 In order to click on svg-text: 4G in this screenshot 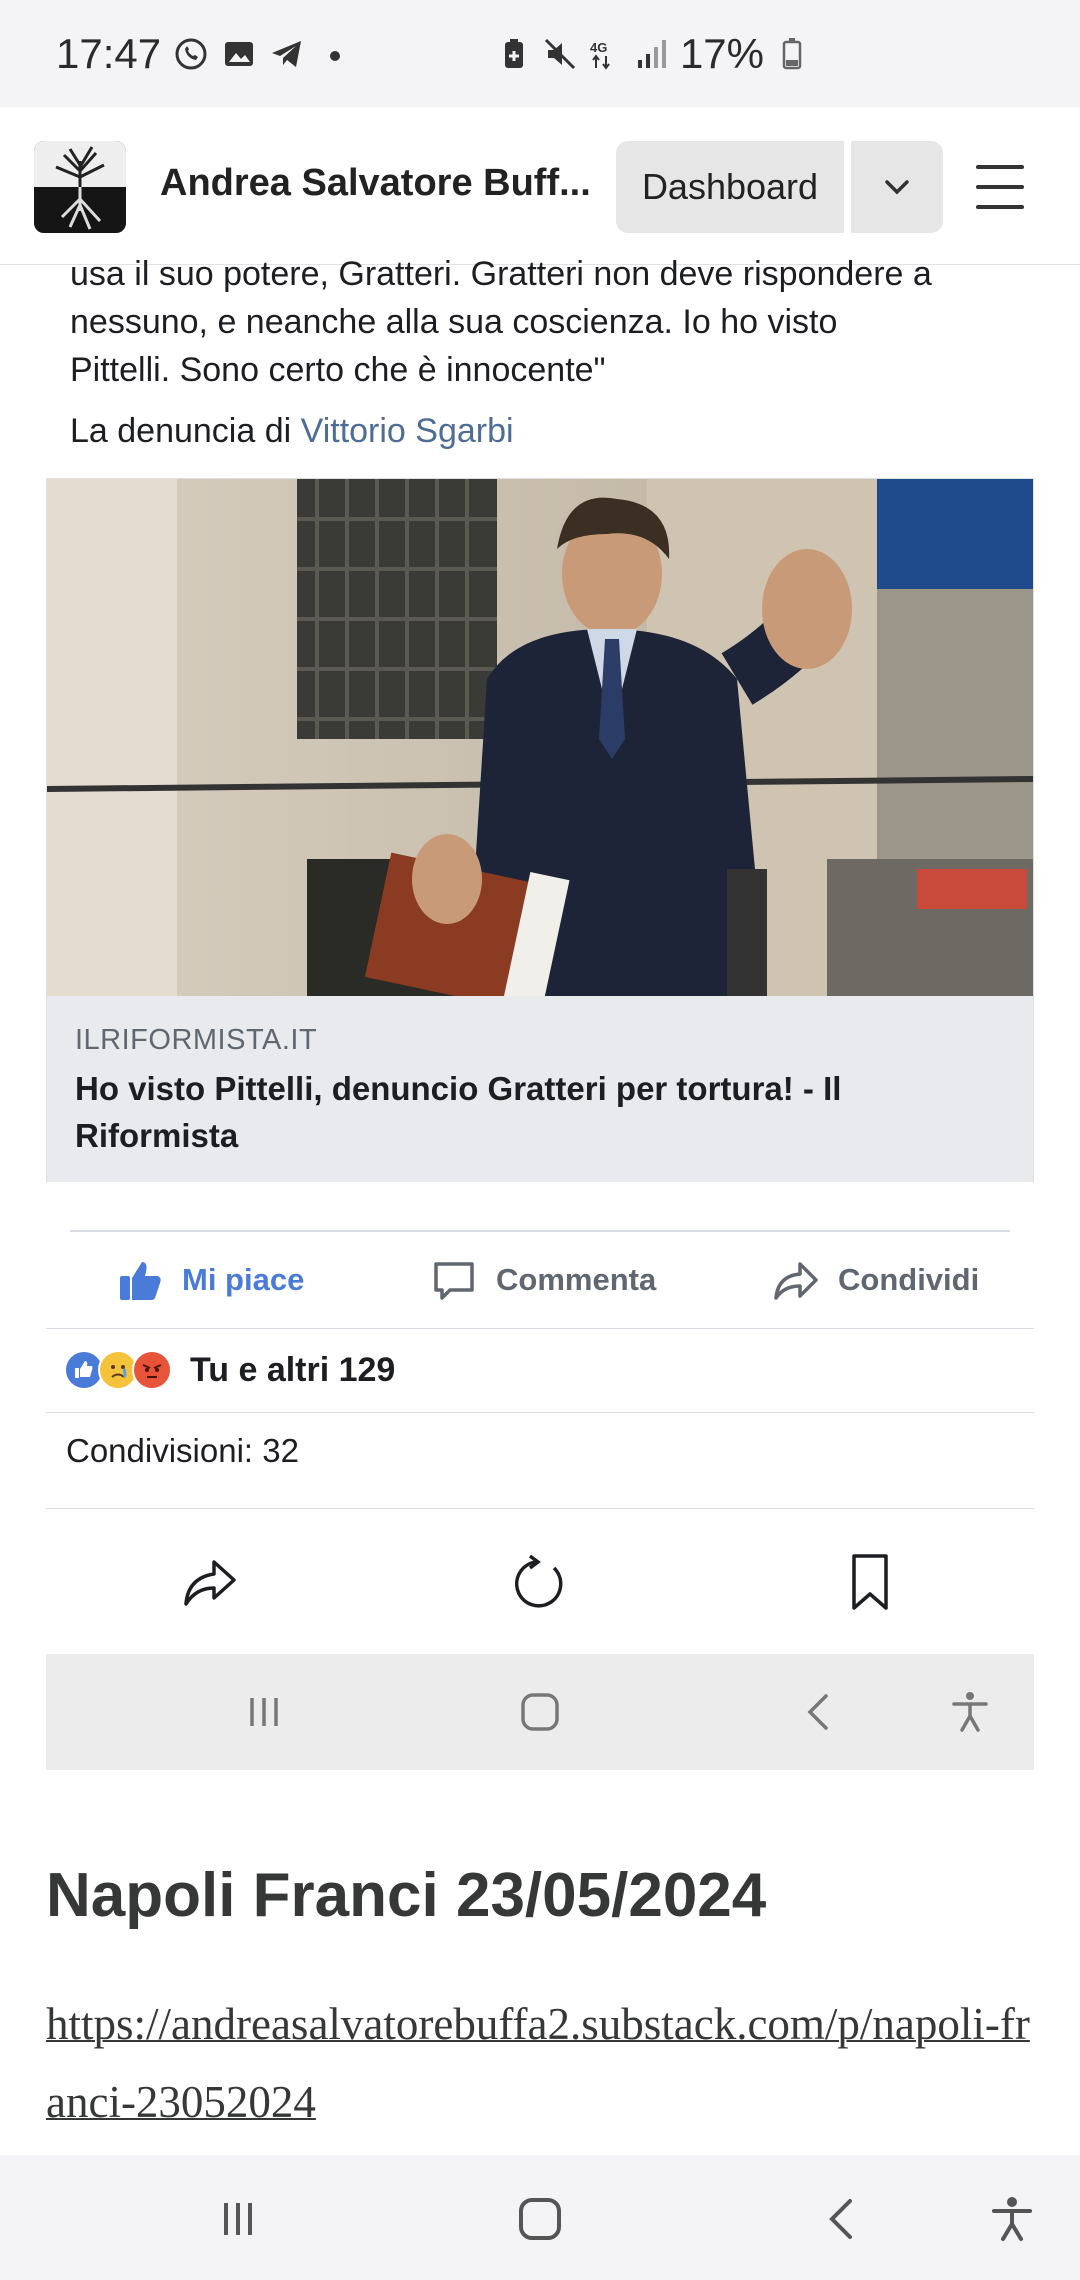, I will do `click(598, 47)`.